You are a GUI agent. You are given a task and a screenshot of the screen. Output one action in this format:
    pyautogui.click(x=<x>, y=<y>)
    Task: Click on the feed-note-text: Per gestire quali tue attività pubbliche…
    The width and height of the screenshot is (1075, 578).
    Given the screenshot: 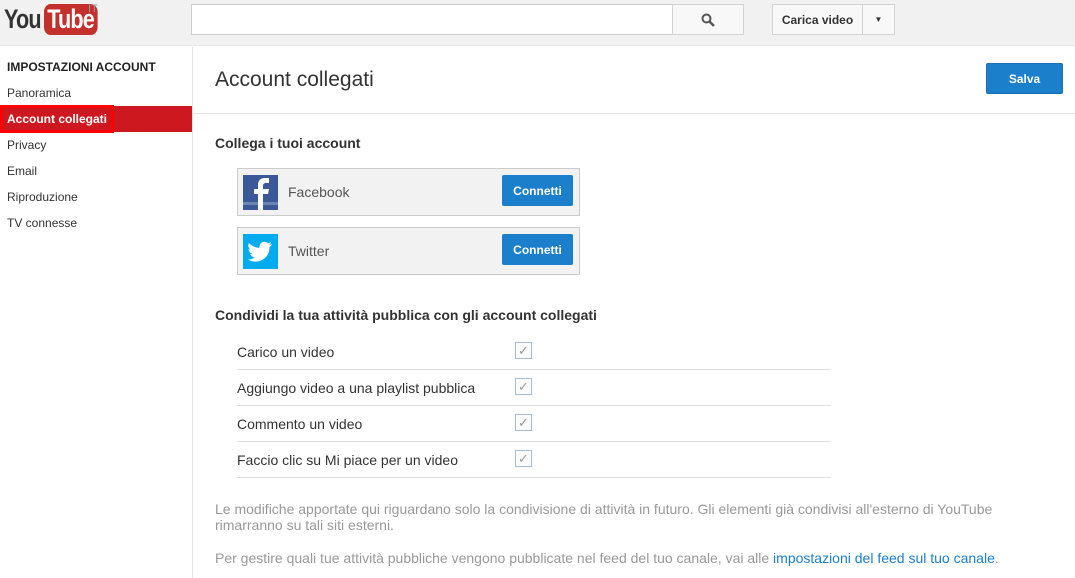 What is the action you would take?
    pyautogui.click(x=494, y=558)
    